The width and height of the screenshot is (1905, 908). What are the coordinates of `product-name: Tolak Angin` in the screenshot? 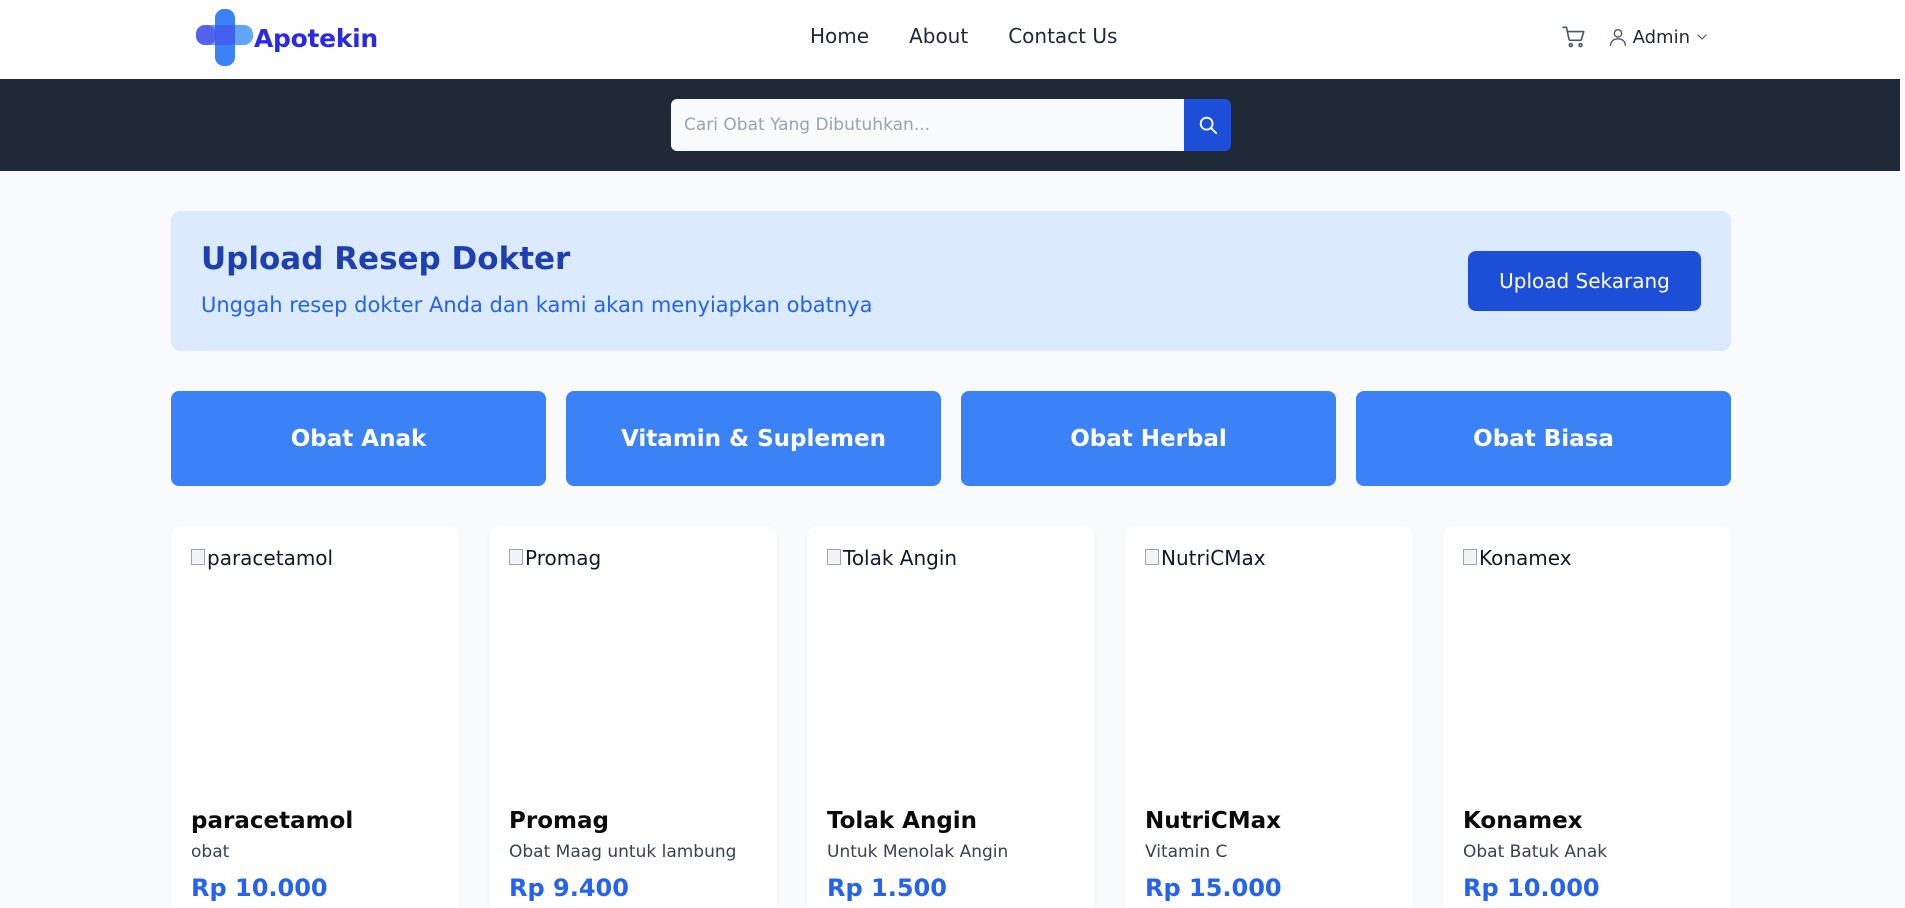 It's located at (902, 821).